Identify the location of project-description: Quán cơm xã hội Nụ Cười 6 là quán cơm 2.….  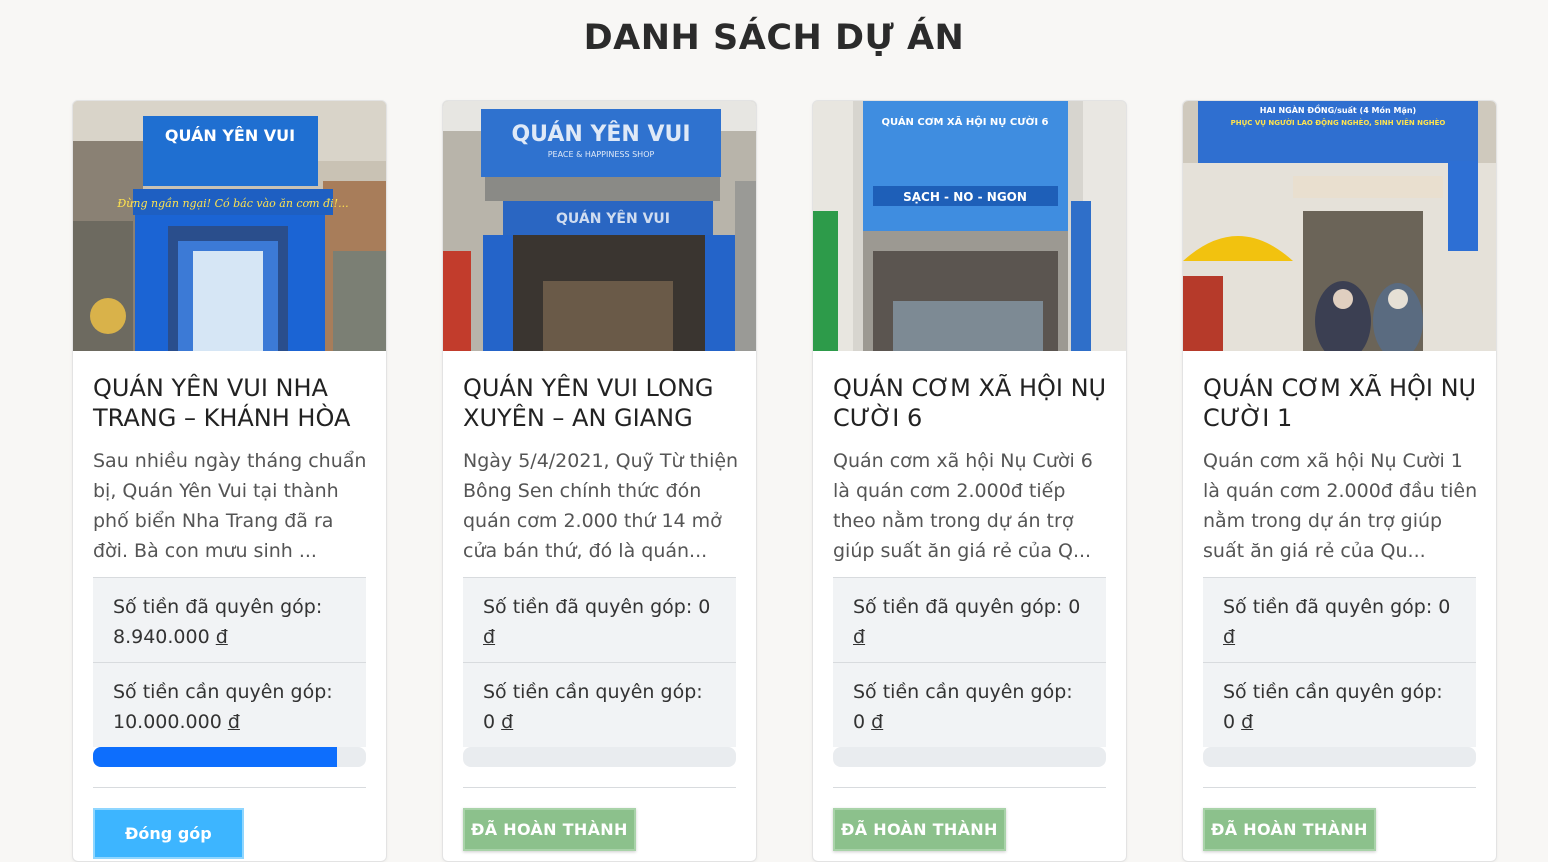
(963, 506).